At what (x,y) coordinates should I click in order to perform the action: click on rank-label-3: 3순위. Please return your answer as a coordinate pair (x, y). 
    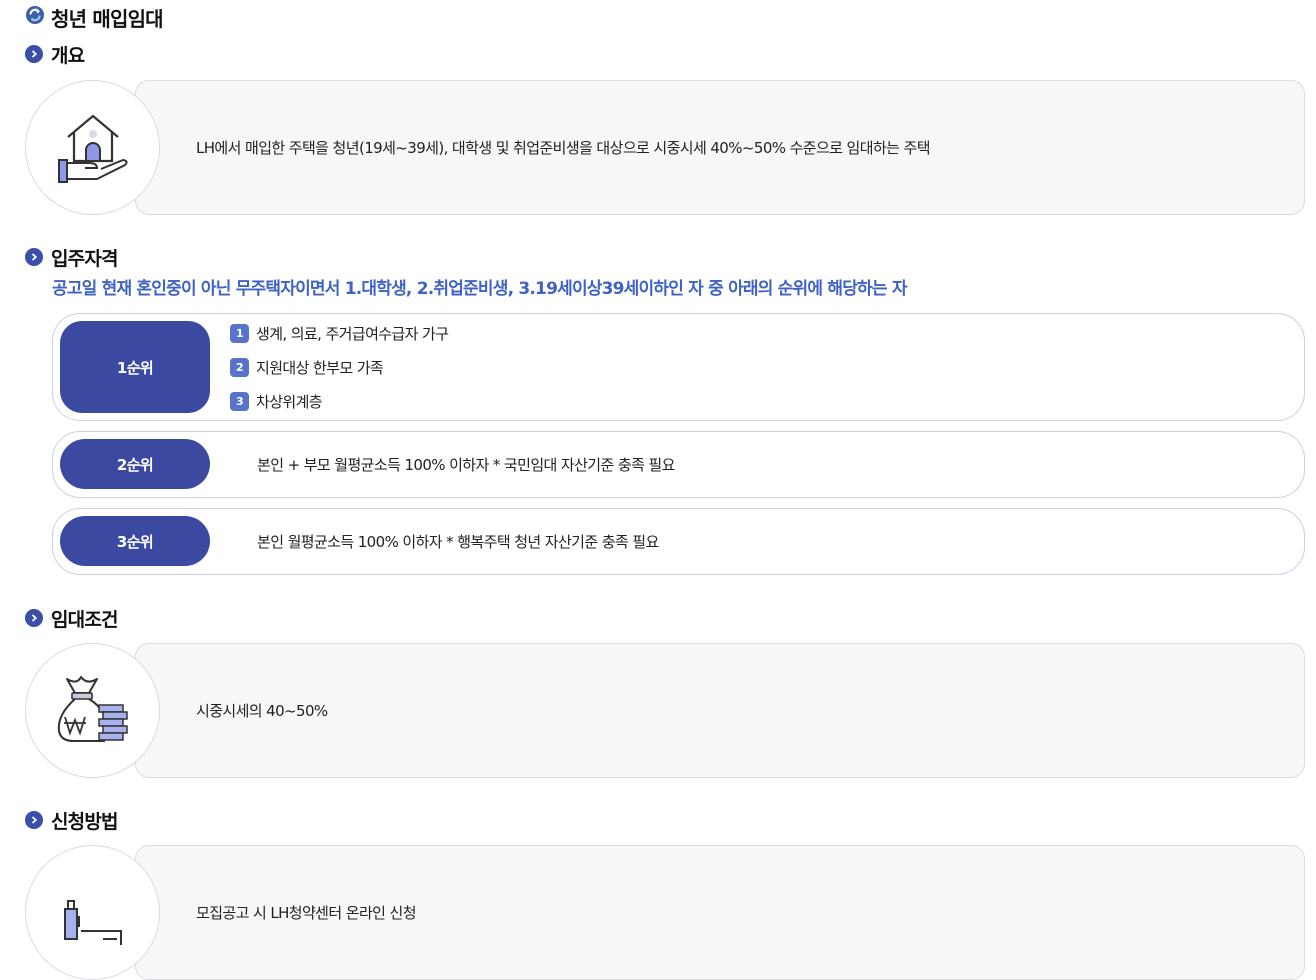
    Looking at the image, I should click on (135, 541).